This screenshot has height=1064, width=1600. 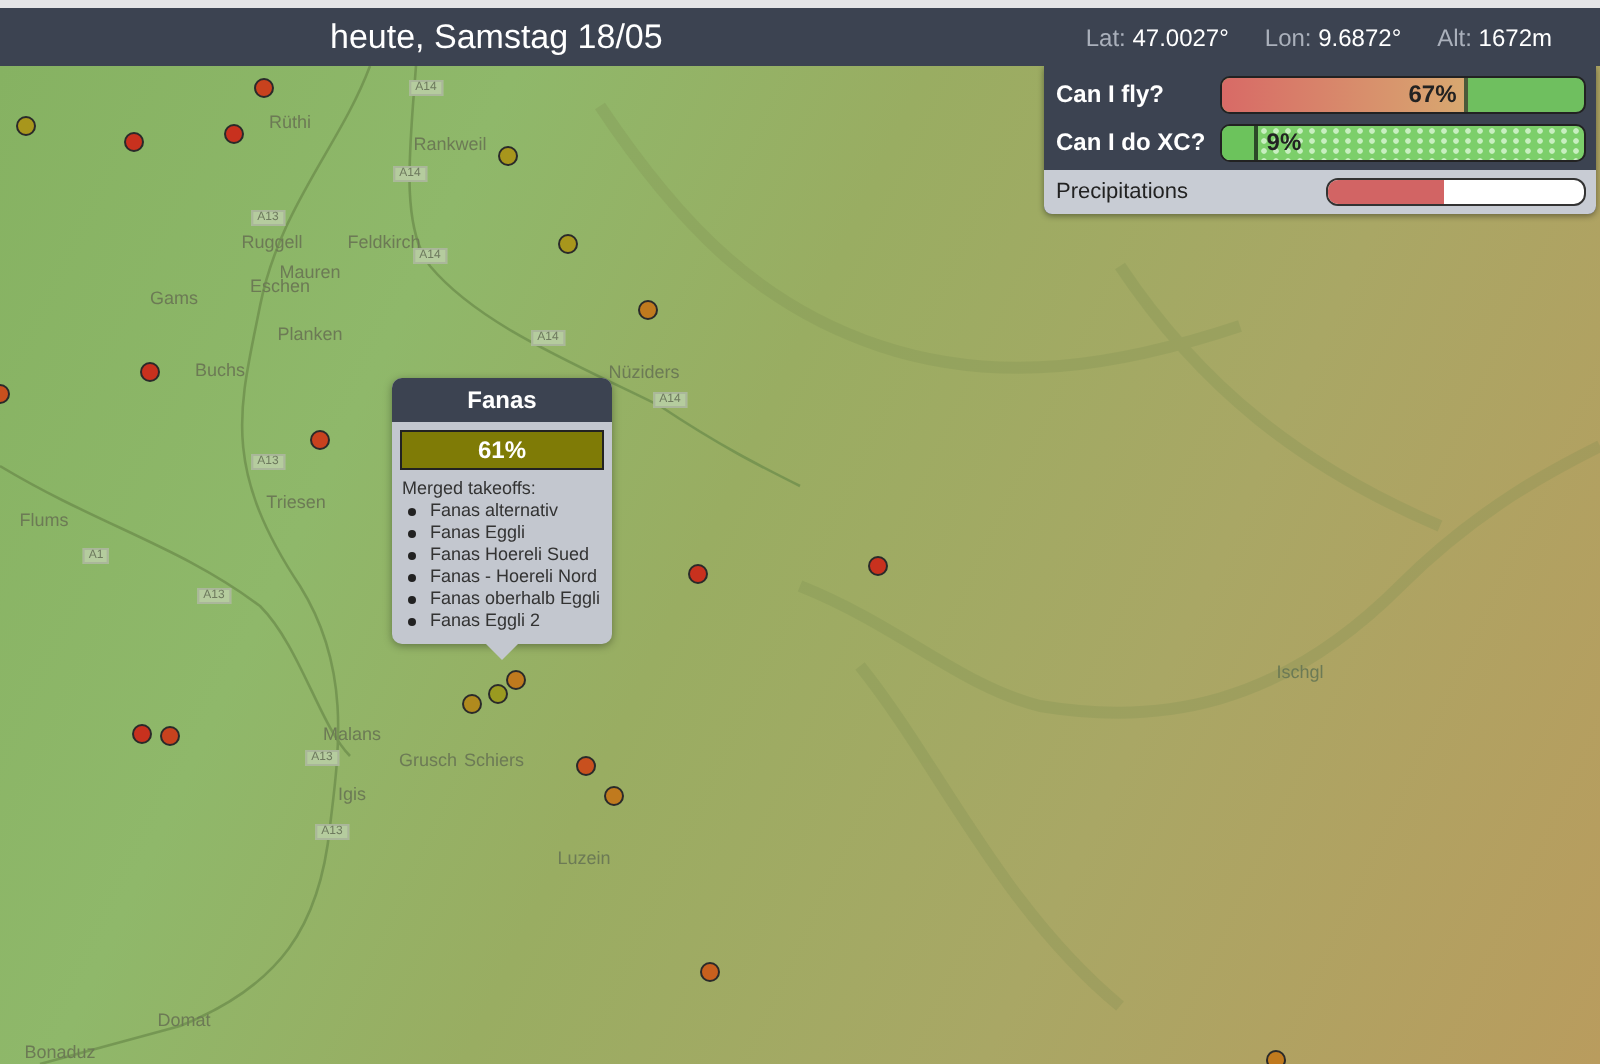 What do you see at coordinates (496, 37) in the screenshot?
I see `date-title: heute, Samstag 18/05` at bounding box center [496, 37].